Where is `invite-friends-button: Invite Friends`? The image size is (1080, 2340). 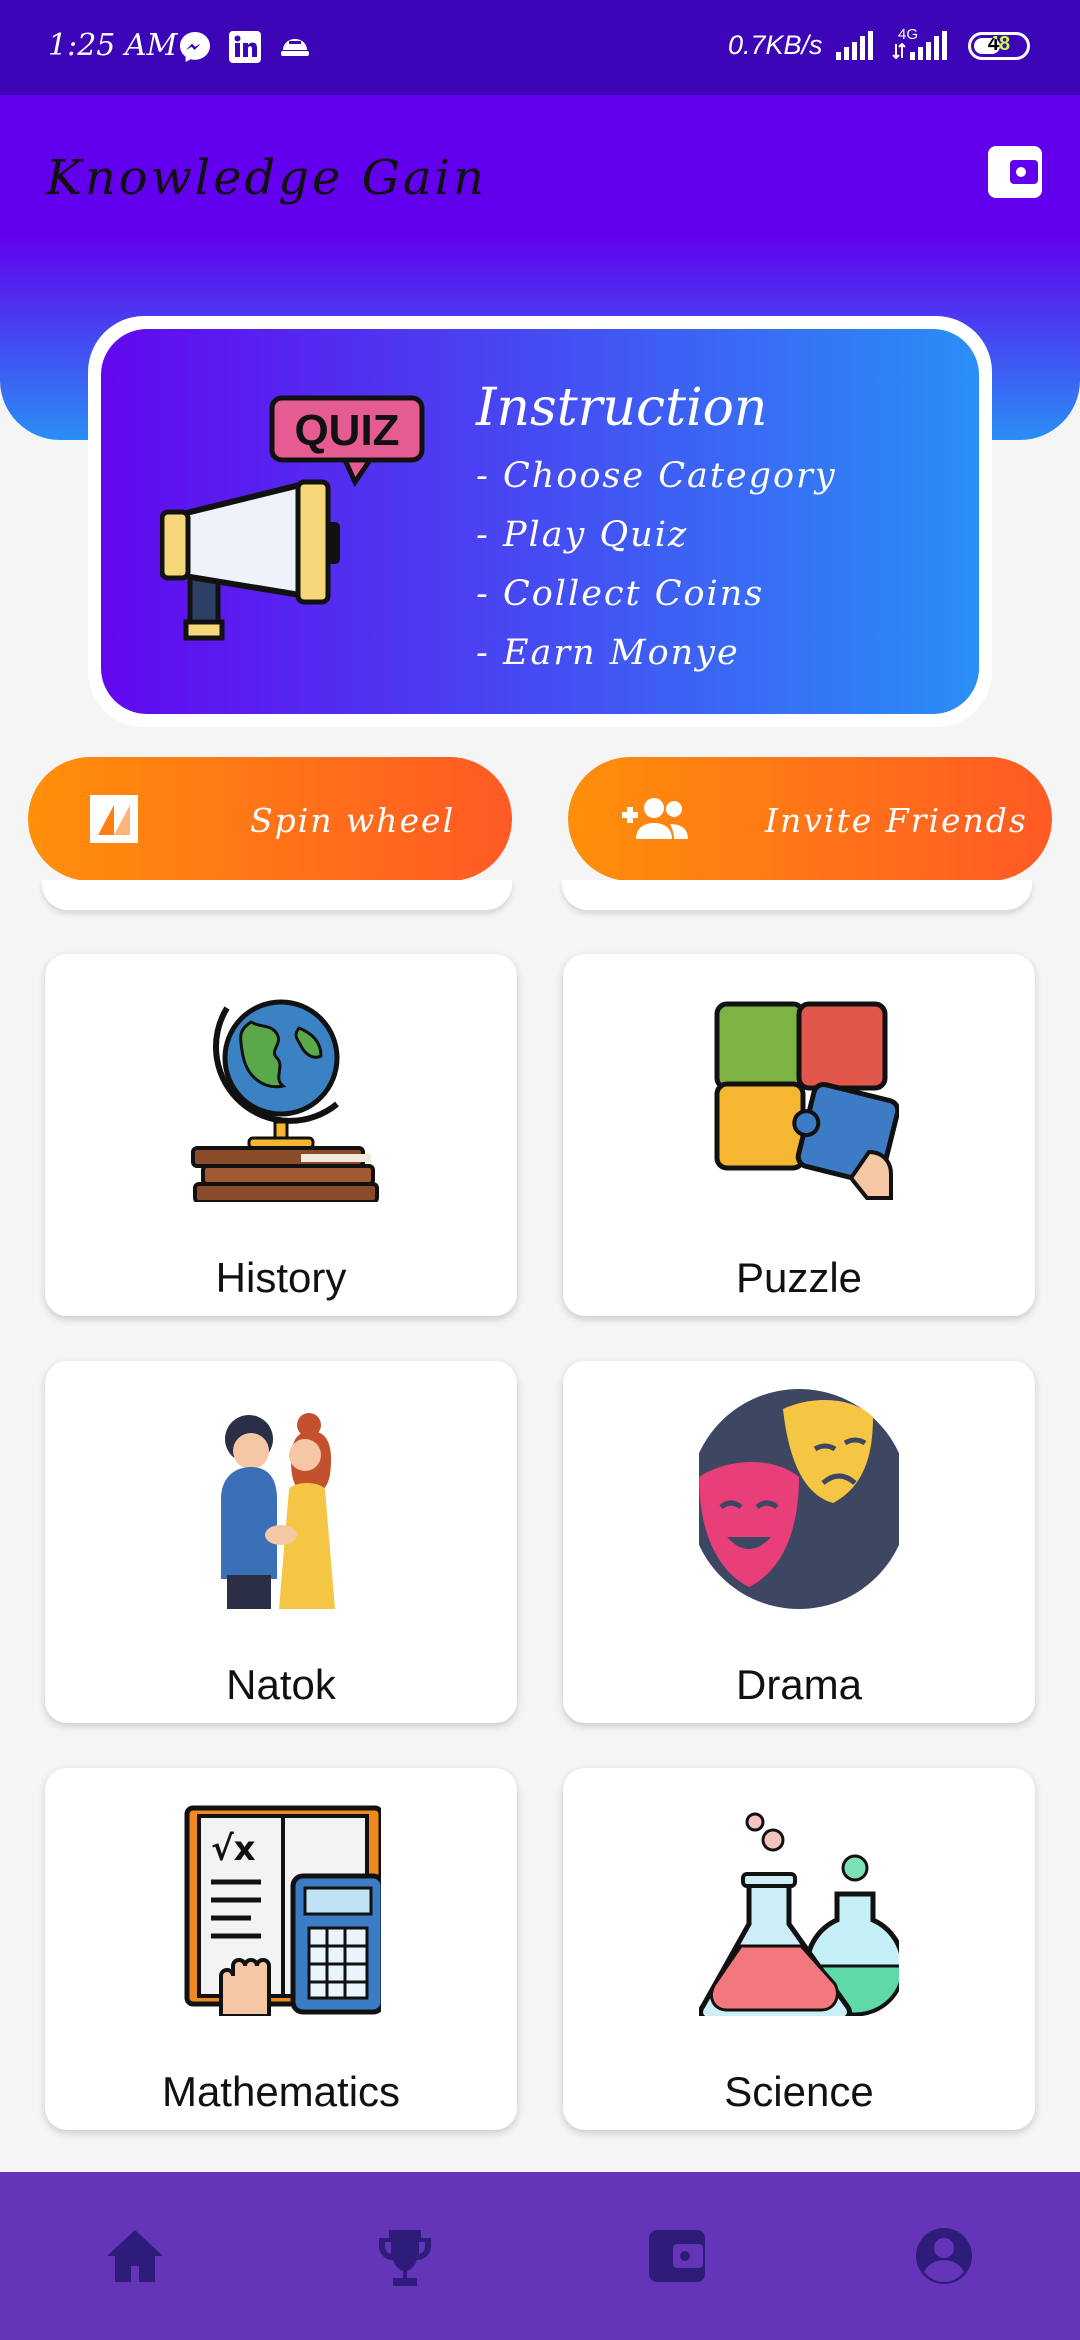
invite-friends-button: Invite Friends is located at coordinates (810, 819).